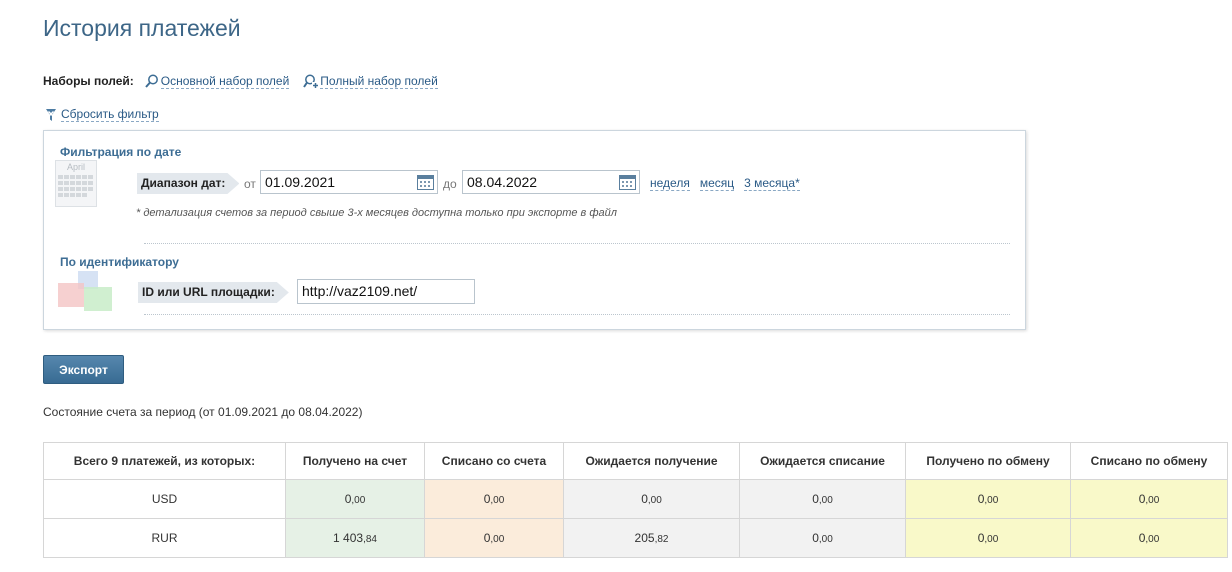 The height and width of the screenshot is (572, 1232). I want to click on amount-fraction: ,82, so click(661, 539).